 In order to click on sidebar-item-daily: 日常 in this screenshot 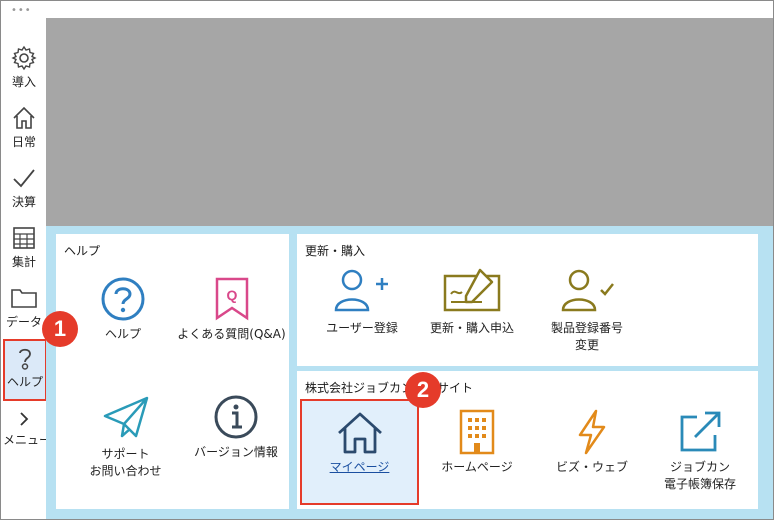, I will do `click(24, 130)`.